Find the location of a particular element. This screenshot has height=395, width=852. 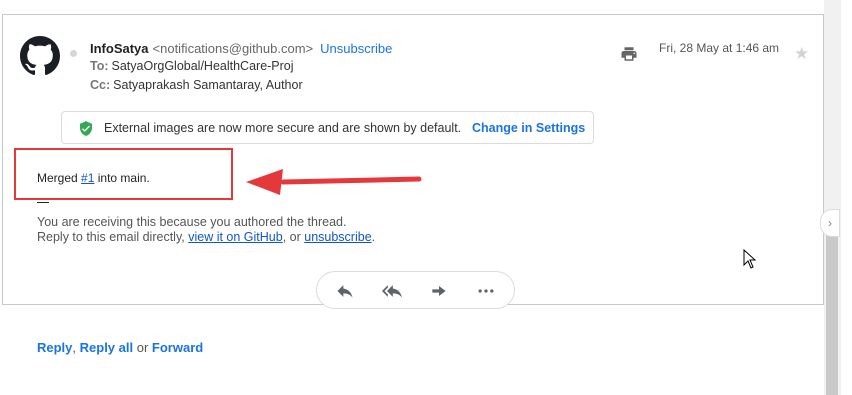

footer-end: . is located at coordinates (373, 237).